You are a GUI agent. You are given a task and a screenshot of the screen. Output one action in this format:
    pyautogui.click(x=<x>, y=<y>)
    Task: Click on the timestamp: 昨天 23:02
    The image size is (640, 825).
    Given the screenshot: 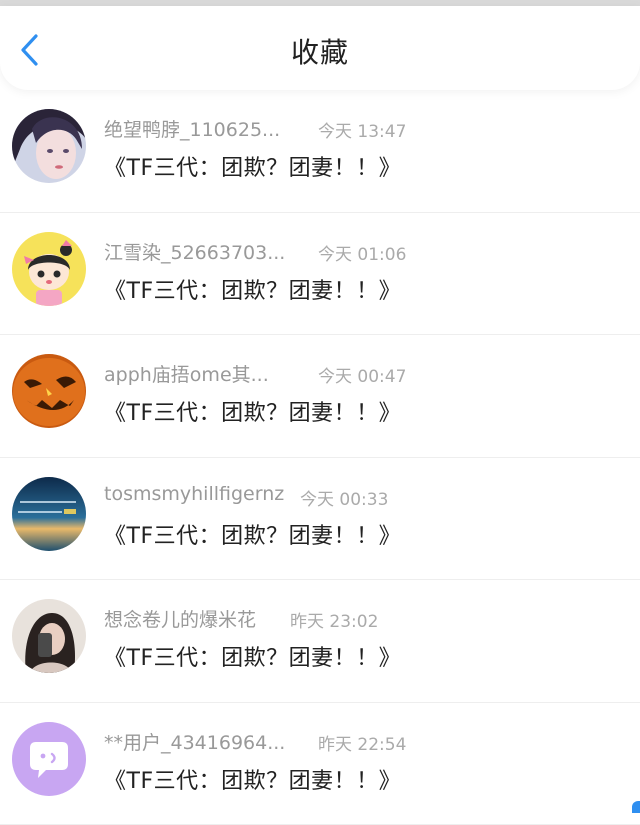 What is the action you would take?
    pyautogui.click(x=334, y=619)
    